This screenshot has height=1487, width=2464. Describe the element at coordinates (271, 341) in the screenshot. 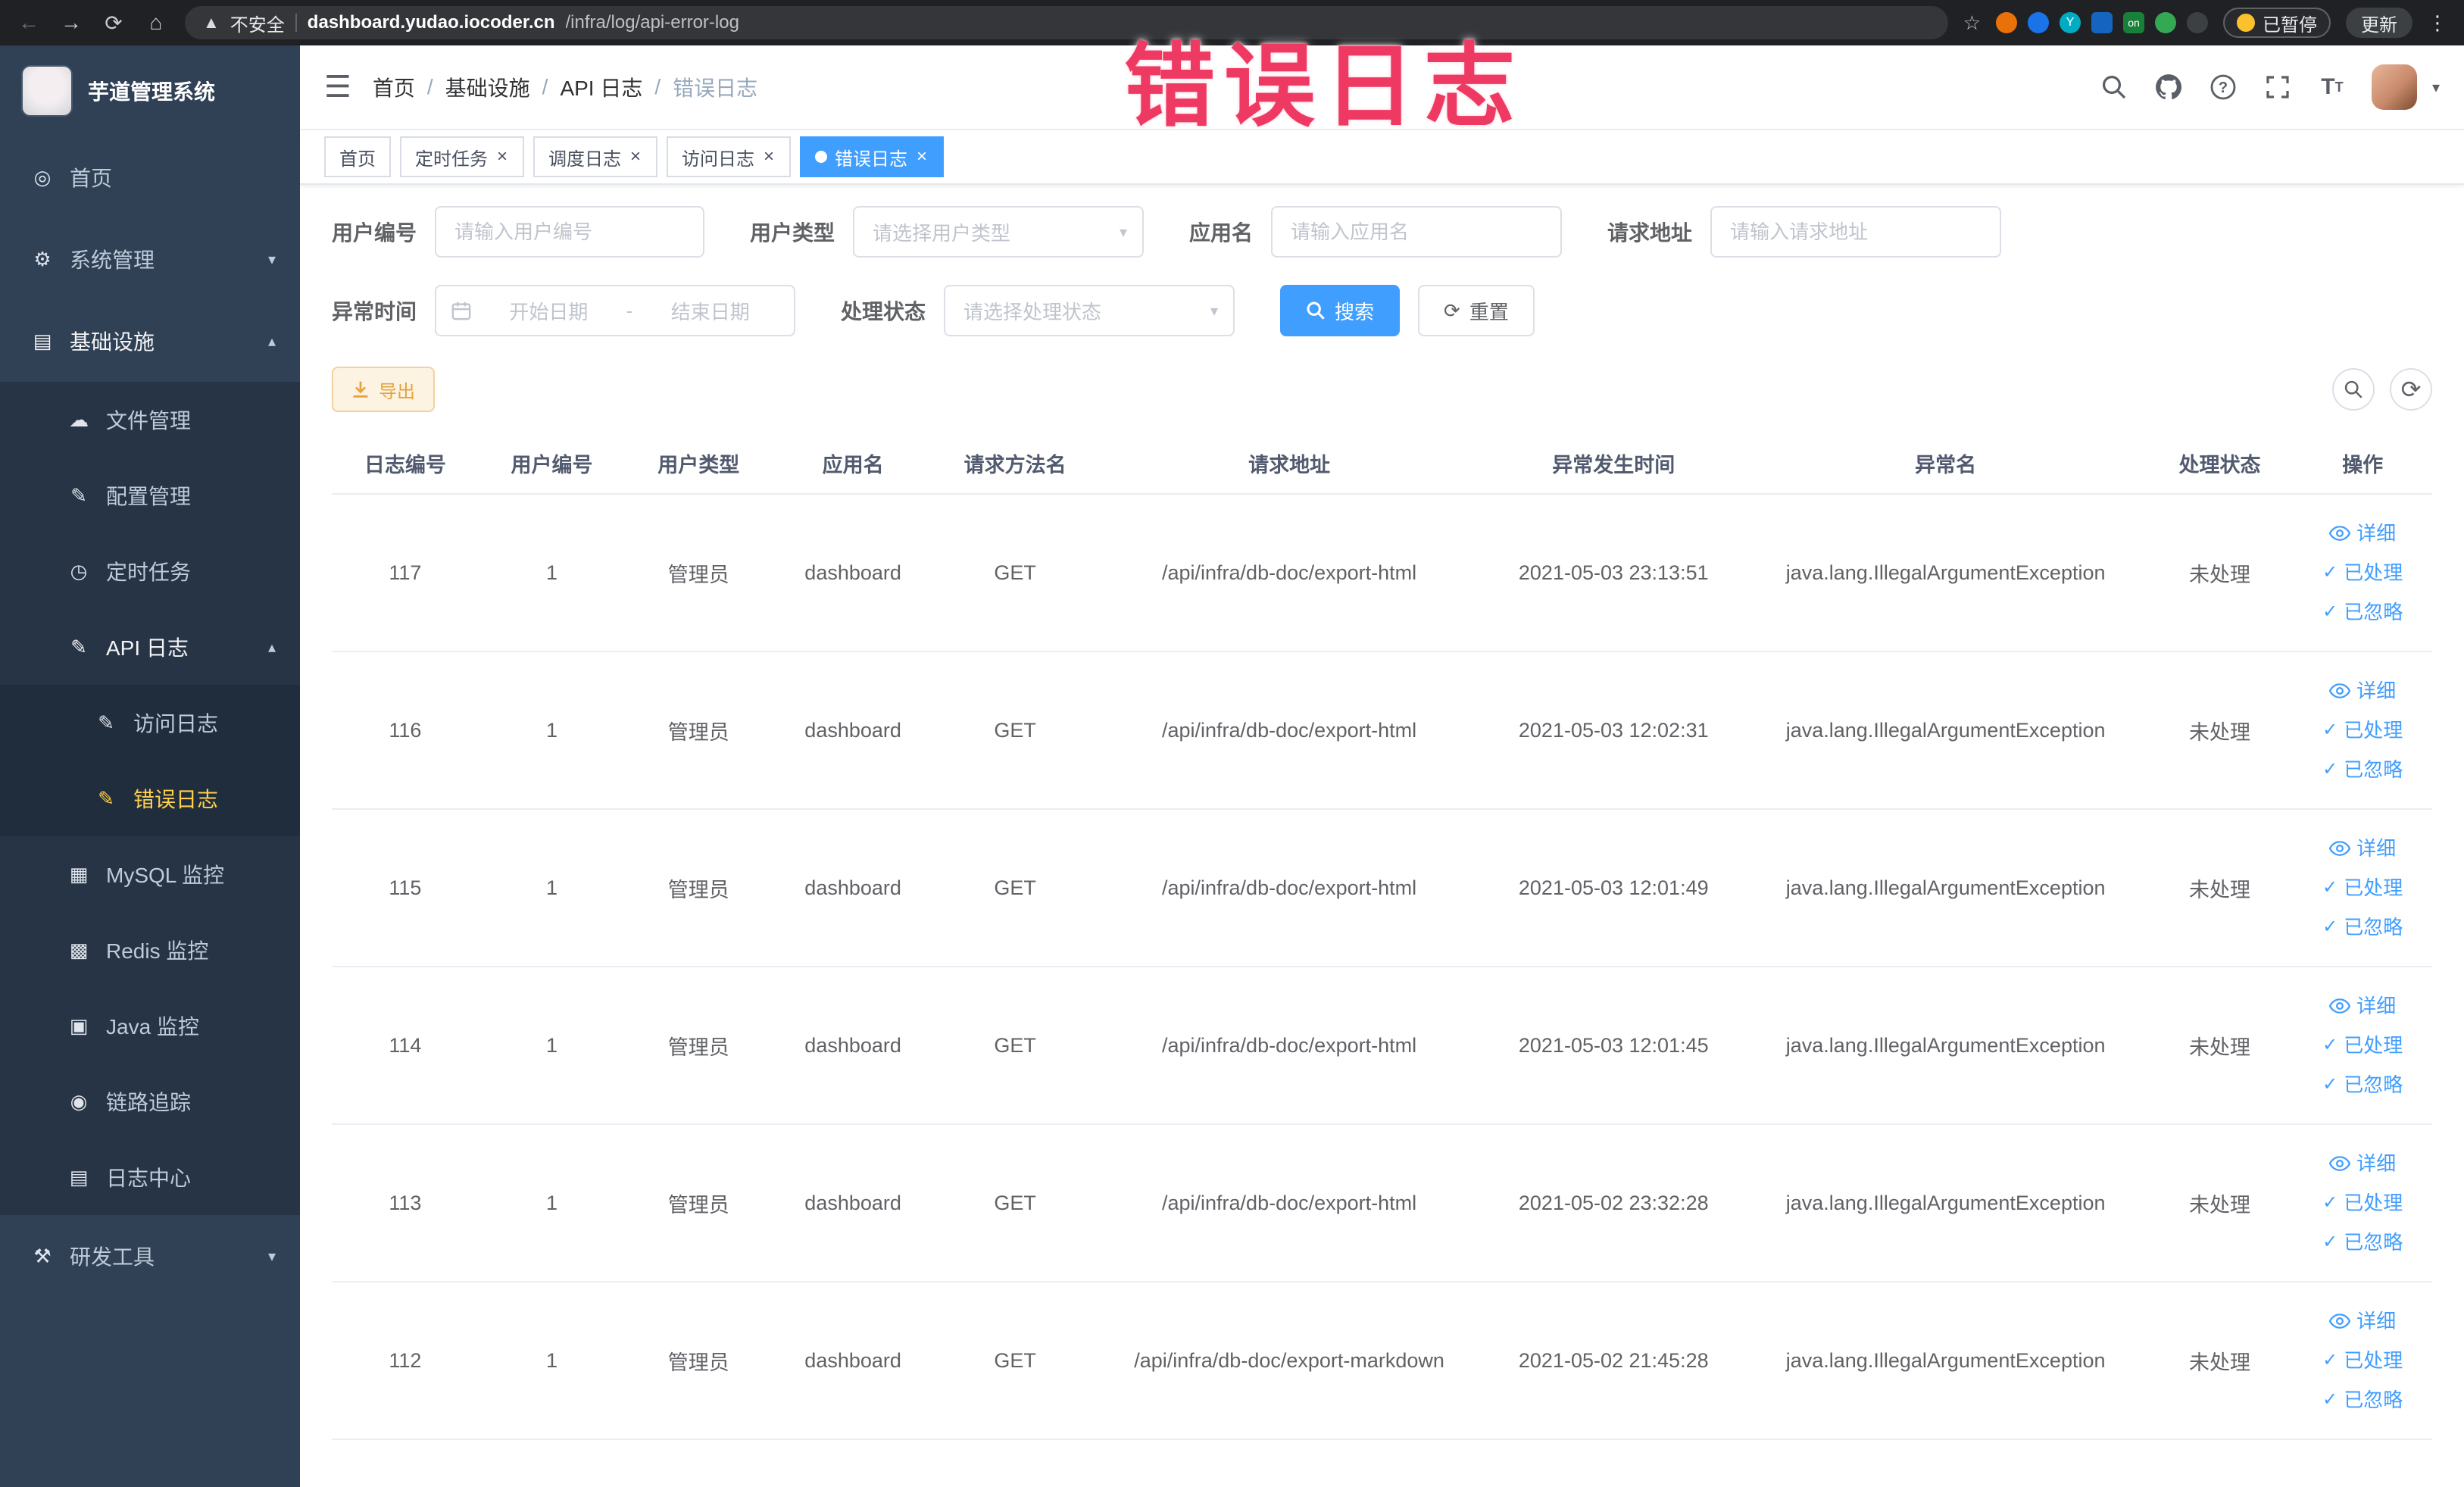

I see `chevron-up-icon: ▴` at that location.